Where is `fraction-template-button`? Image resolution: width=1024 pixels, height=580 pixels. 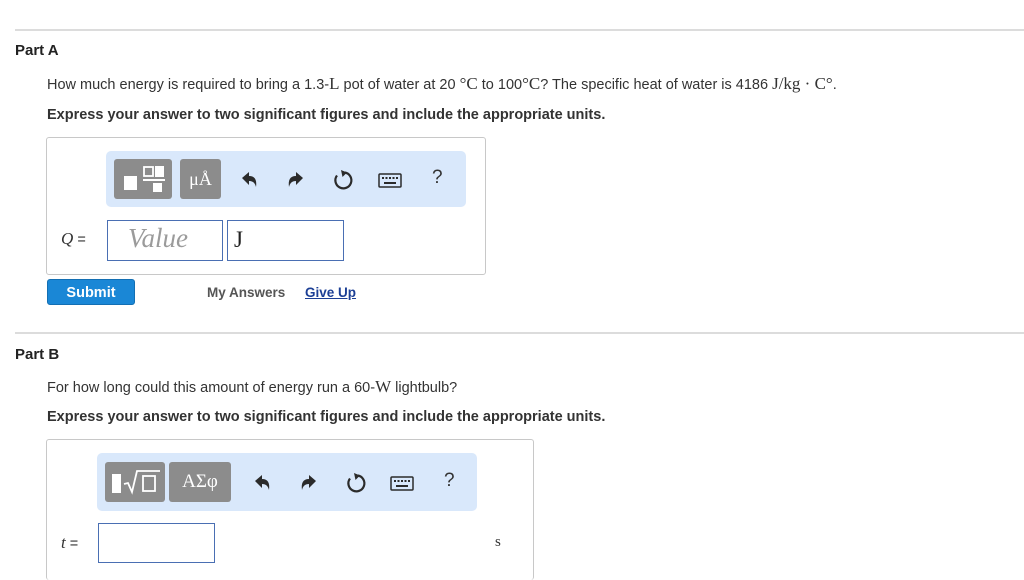
fraction-template-button is located at coordinates (143, 179).